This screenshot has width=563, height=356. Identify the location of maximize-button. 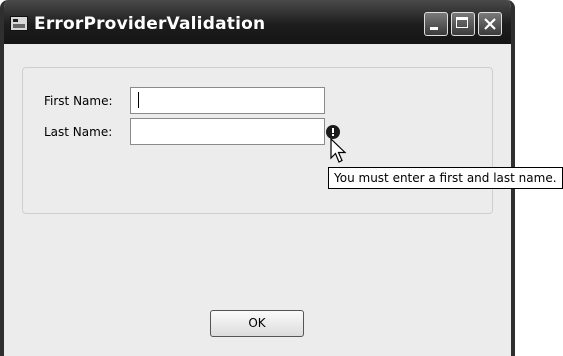
(463, 24).